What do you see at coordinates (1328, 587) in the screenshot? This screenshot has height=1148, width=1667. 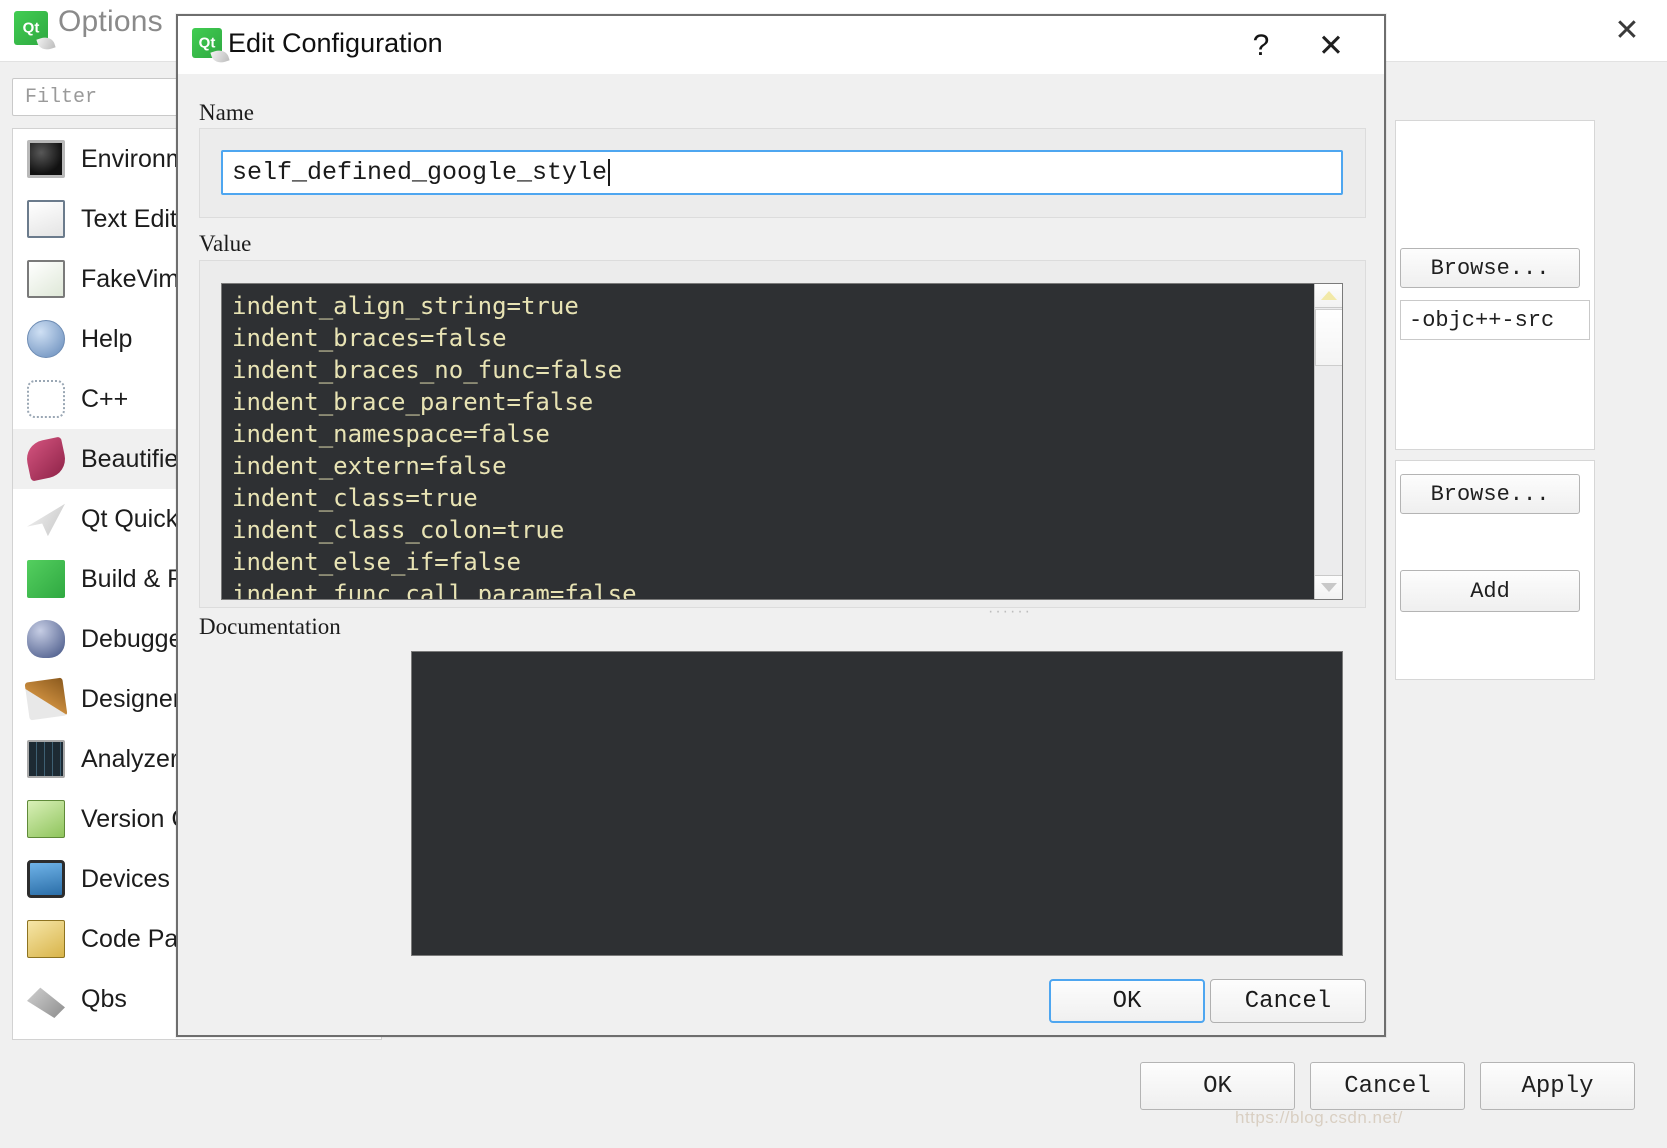 I see `scroll-down-arrow-icon` at bounding box center [1328, 587].